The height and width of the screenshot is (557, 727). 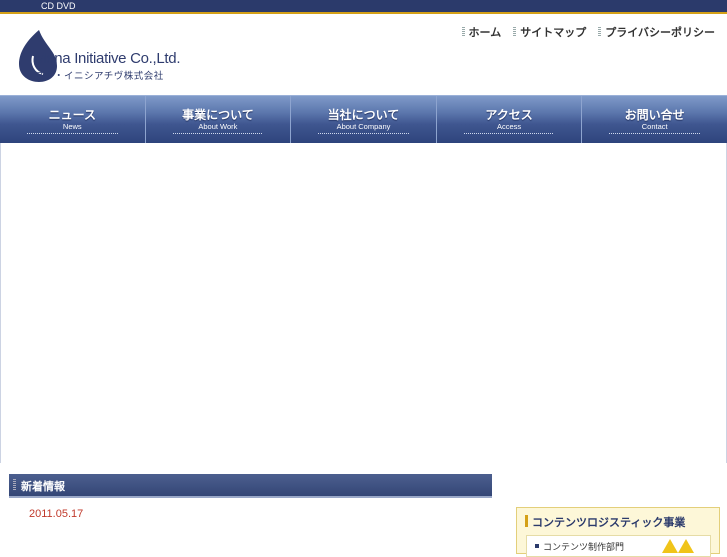 I want to click on nav-sublabel: News, so click(x=72, y=126).